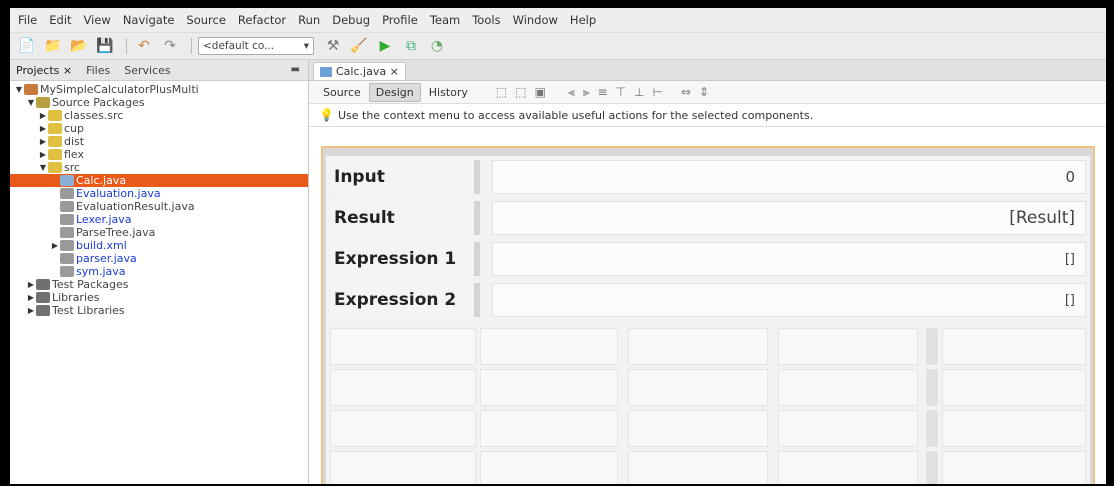  I want to click on clean-build-icon: 🧹, so click(359, 46).